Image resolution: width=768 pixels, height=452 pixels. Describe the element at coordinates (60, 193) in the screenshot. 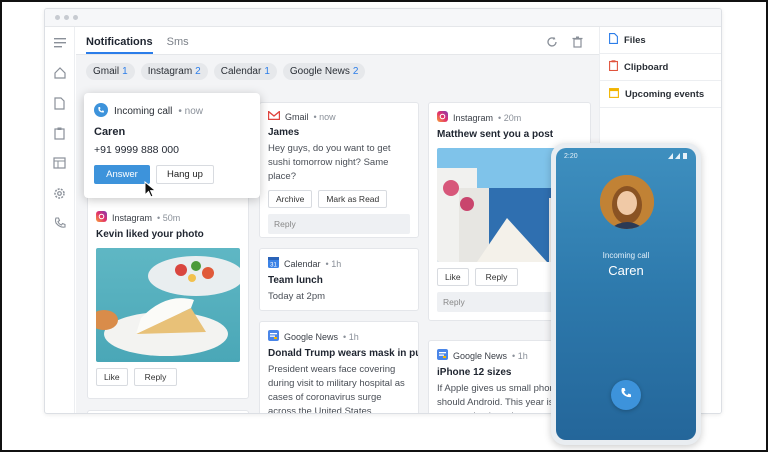

I see `settings-icon` at that location.